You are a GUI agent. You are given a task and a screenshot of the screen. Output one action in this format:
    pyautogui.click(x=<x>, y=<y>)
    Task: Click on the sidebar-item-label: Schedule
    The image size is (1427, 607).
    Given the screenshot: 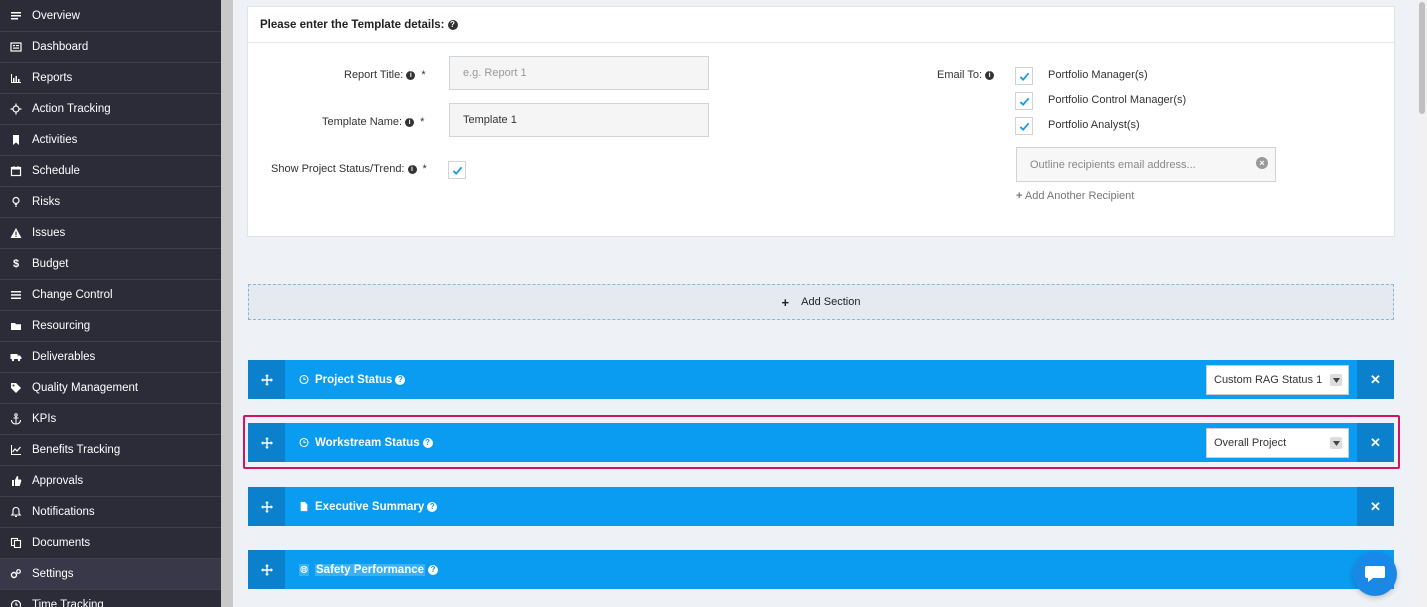 What is the action you would take?
    pyautogui.click(x=56, y=171)
    